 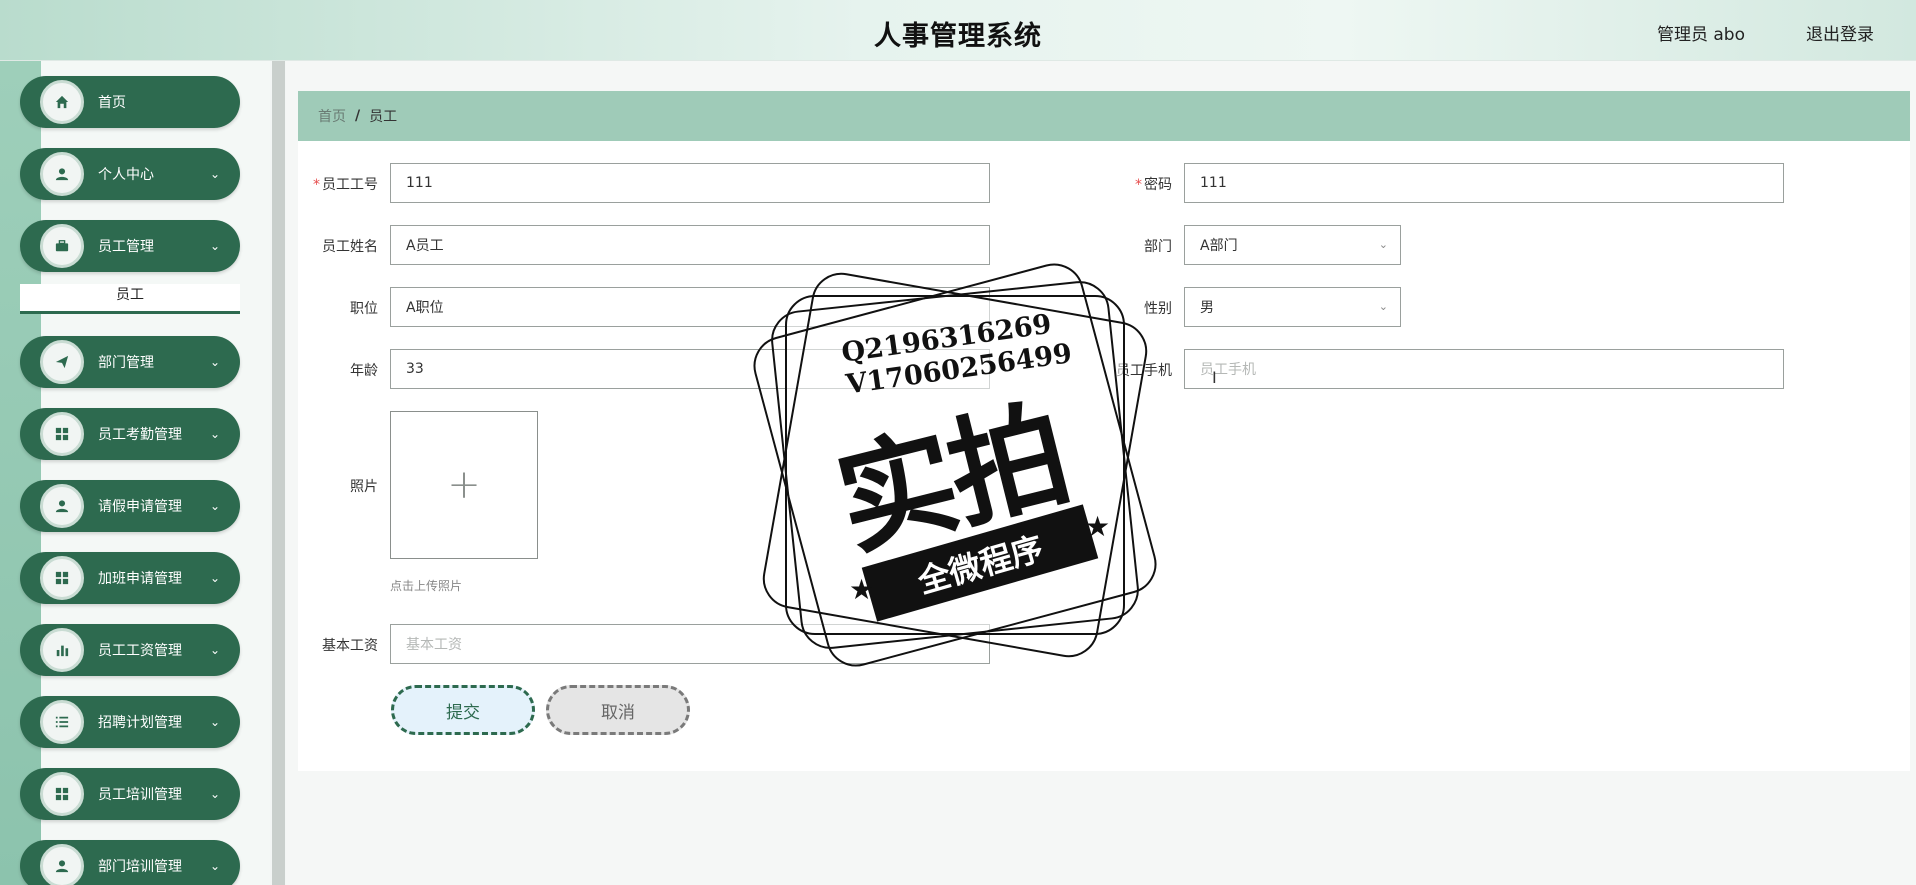 What do you see at coordinates (130, 299) in the screenshot?
I see `sidebar-subitem-employee: 员工` at bounding box center [130, 299].